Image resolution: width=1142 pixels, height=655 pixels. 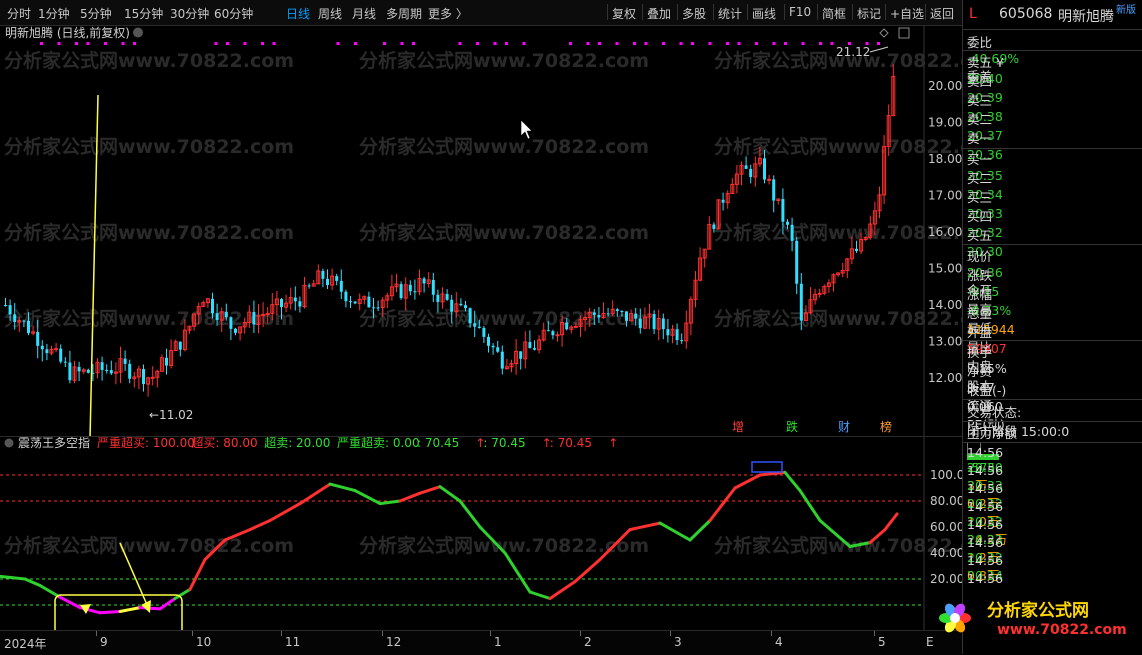 I want to click on ask-row: 卖四 20.39, so click(x=1053, y=88).